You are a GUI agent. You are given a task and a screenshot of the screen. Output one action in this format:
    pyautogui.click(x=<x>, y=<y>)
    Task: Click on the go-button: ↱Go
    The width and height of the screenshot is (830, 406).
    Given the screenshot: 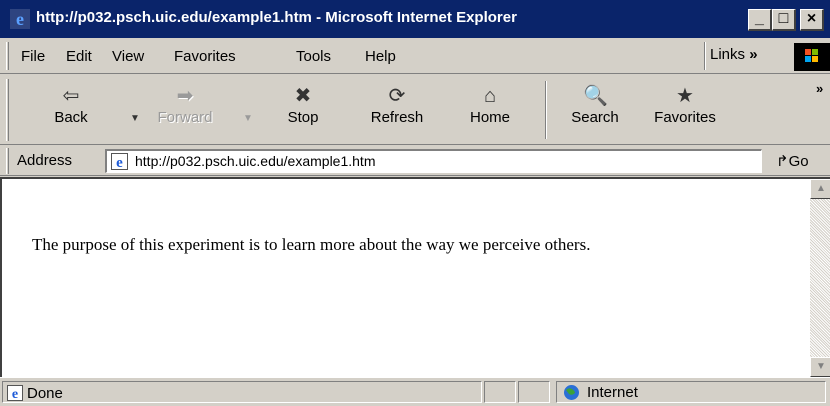 What is the action you would take?
    pyautogui.click(x=792, y=161)
    